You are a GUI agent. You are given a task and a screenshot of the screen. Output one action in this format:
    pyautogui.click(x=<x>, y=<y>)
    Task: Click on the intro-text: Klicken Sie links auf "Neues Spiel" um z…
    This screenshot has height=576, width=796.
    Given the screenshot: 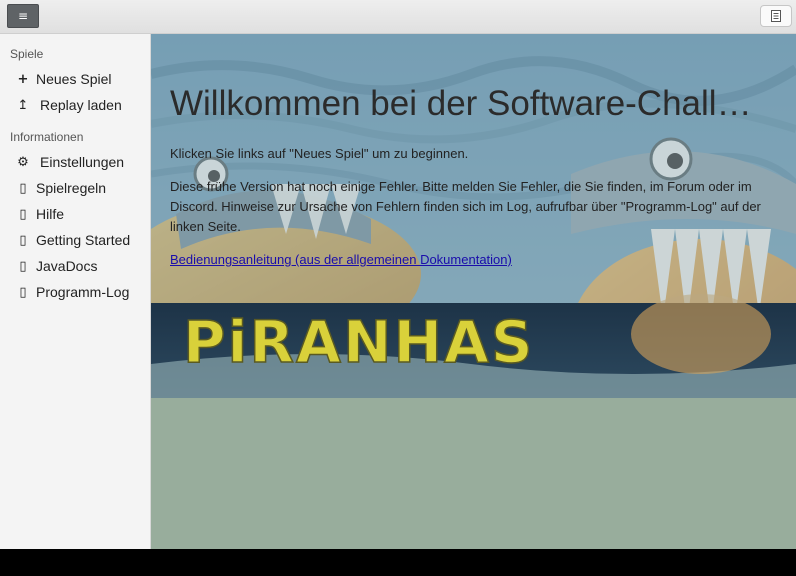 What is the action you would take?
    pyautogui.click(x=319, y=153)
    